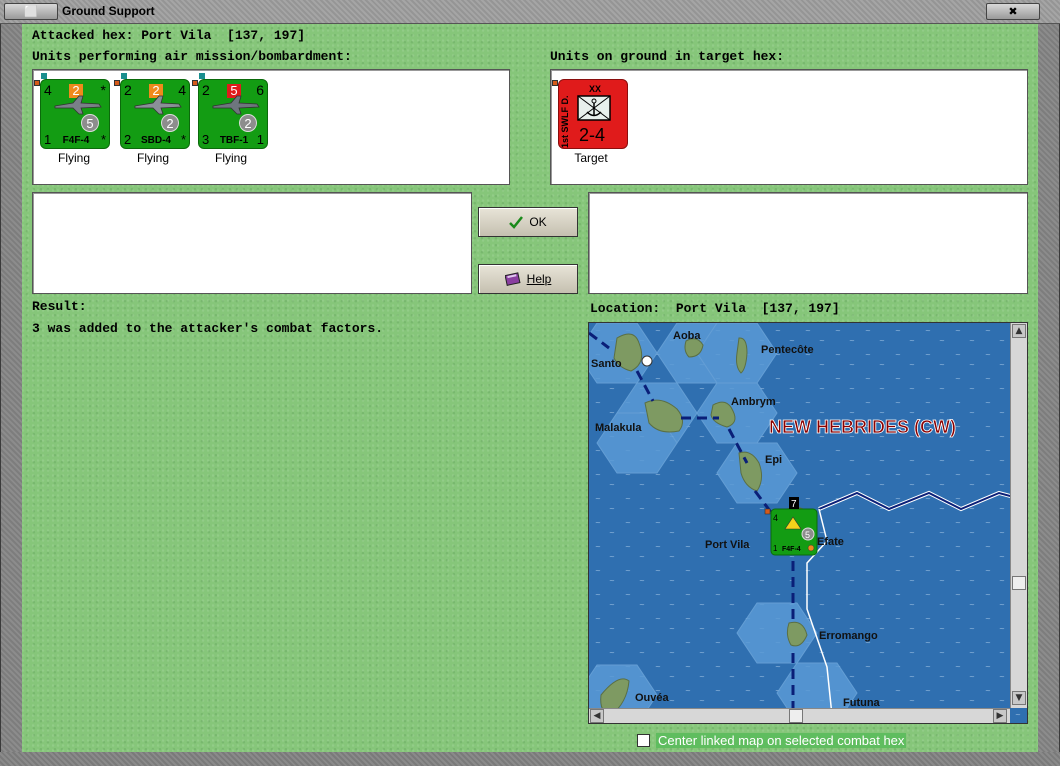 This screenshot has width=1060, height=766. Describe the element at coordinates (830, 542) in the screenshot. I see `map-place-label: Efate` at that location.